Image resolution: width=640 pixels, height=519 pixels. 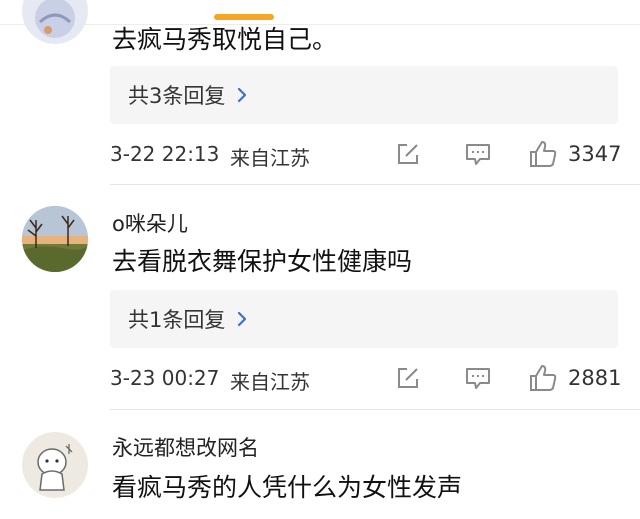 I want to click on like-button: 2881, so click(x=574, y=378).